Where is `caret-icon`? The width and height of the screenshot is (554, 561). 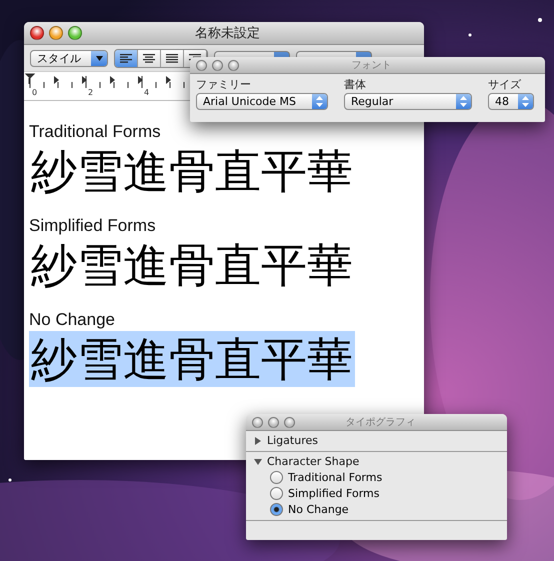 caret-icon is located at coordinates (99, 58).